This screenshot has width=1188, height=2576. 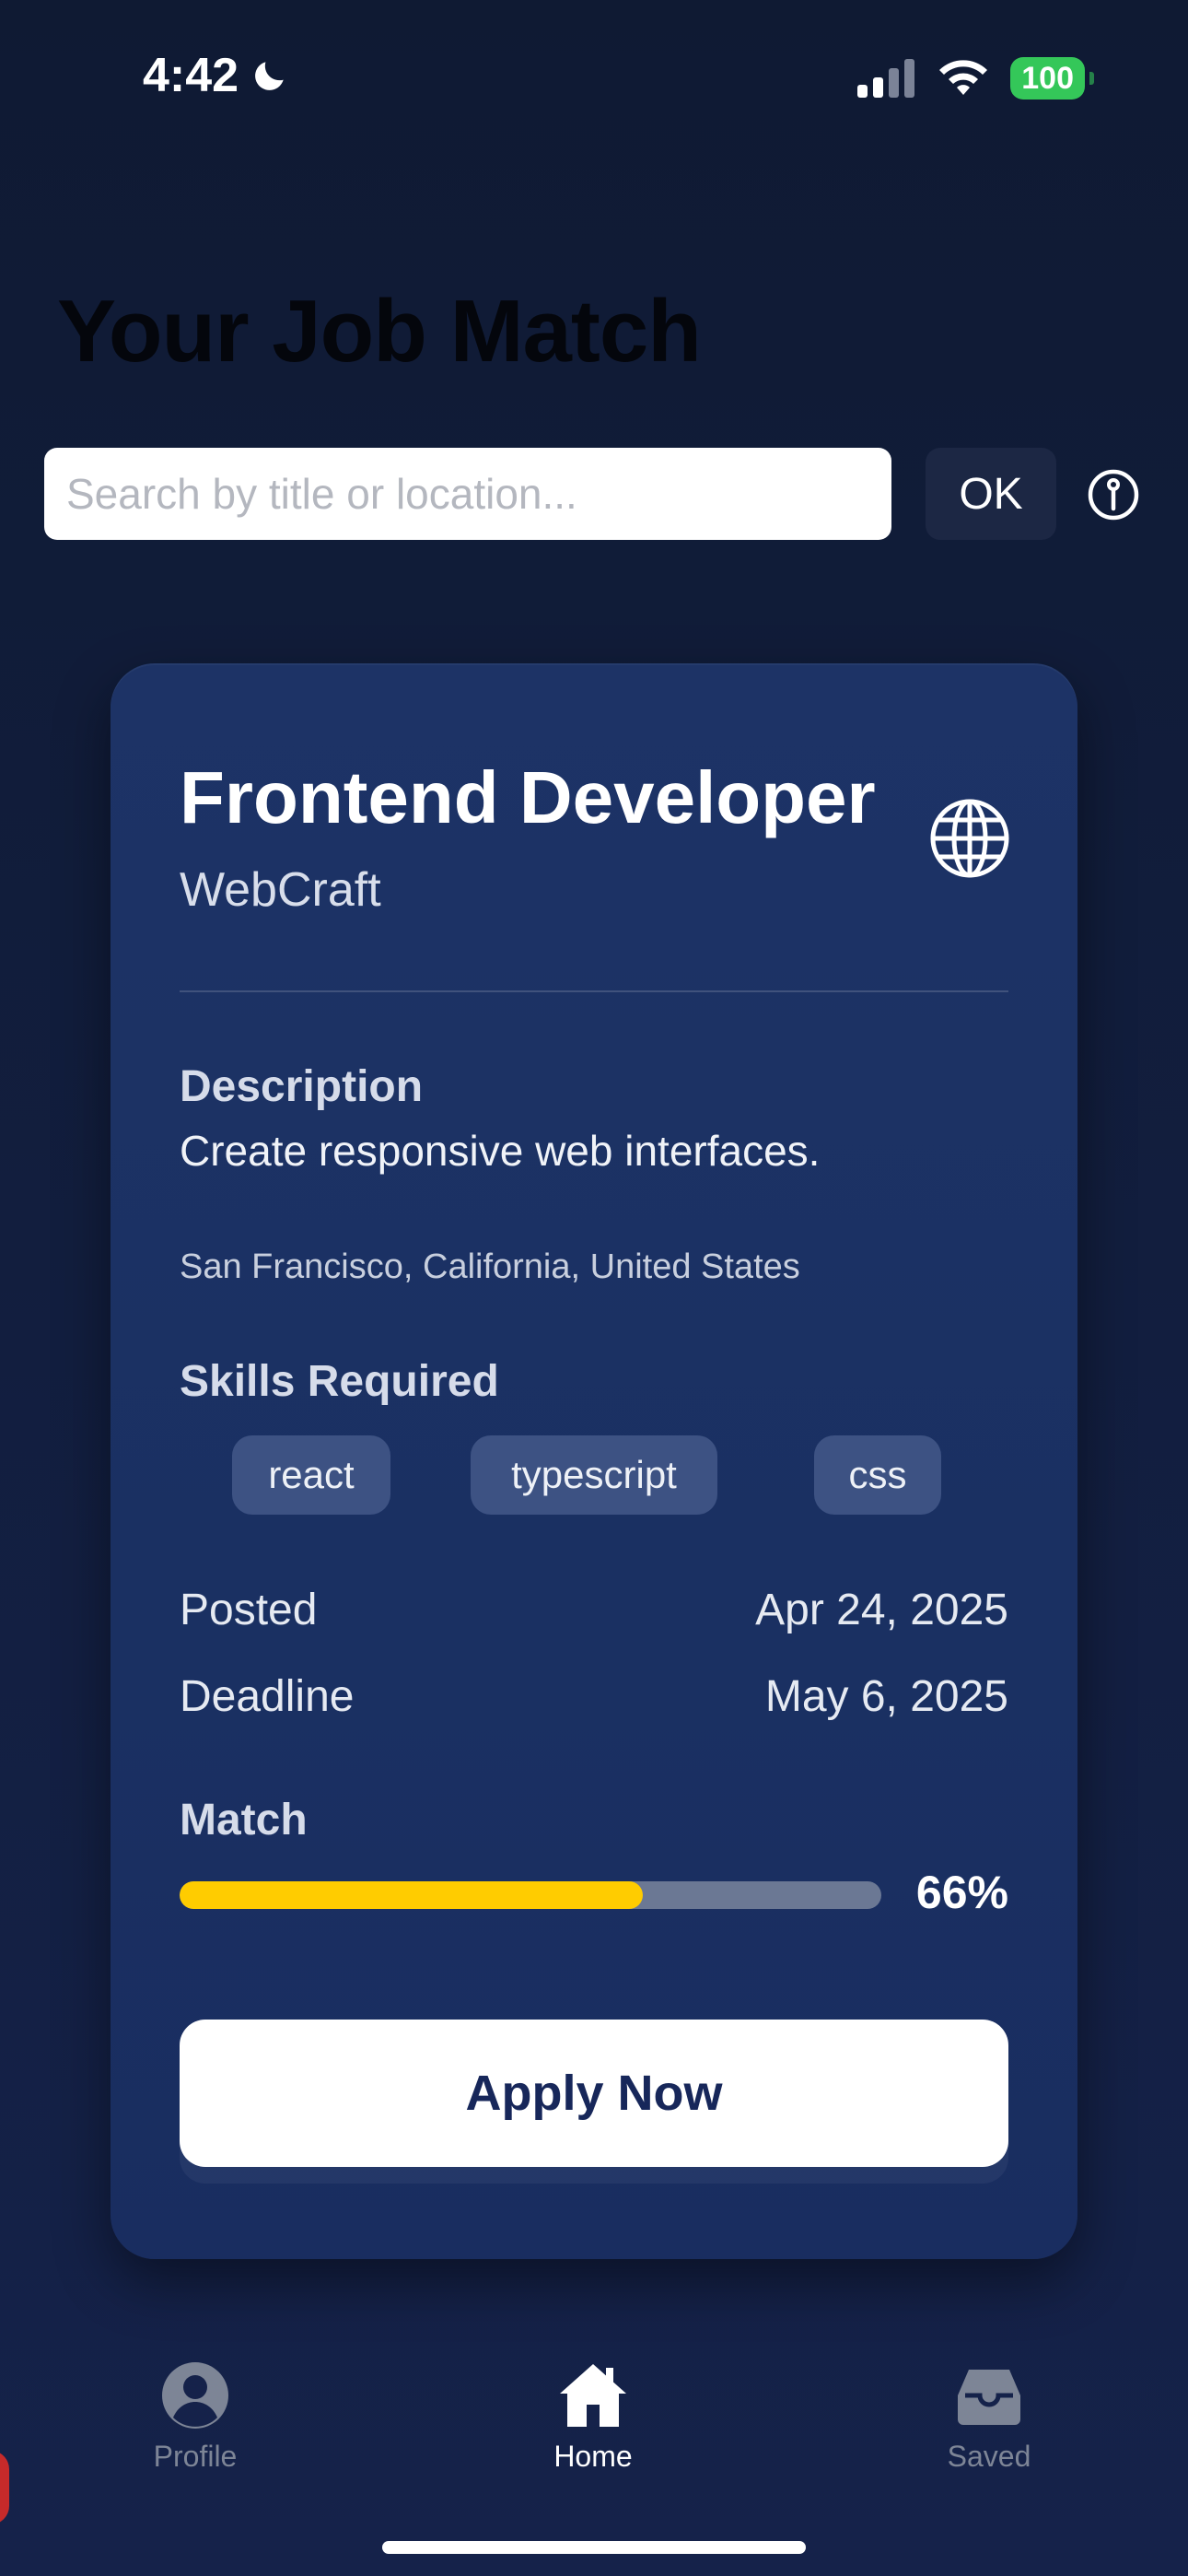 I want to click on tab-home: Home, so click(x=593, y=2416).